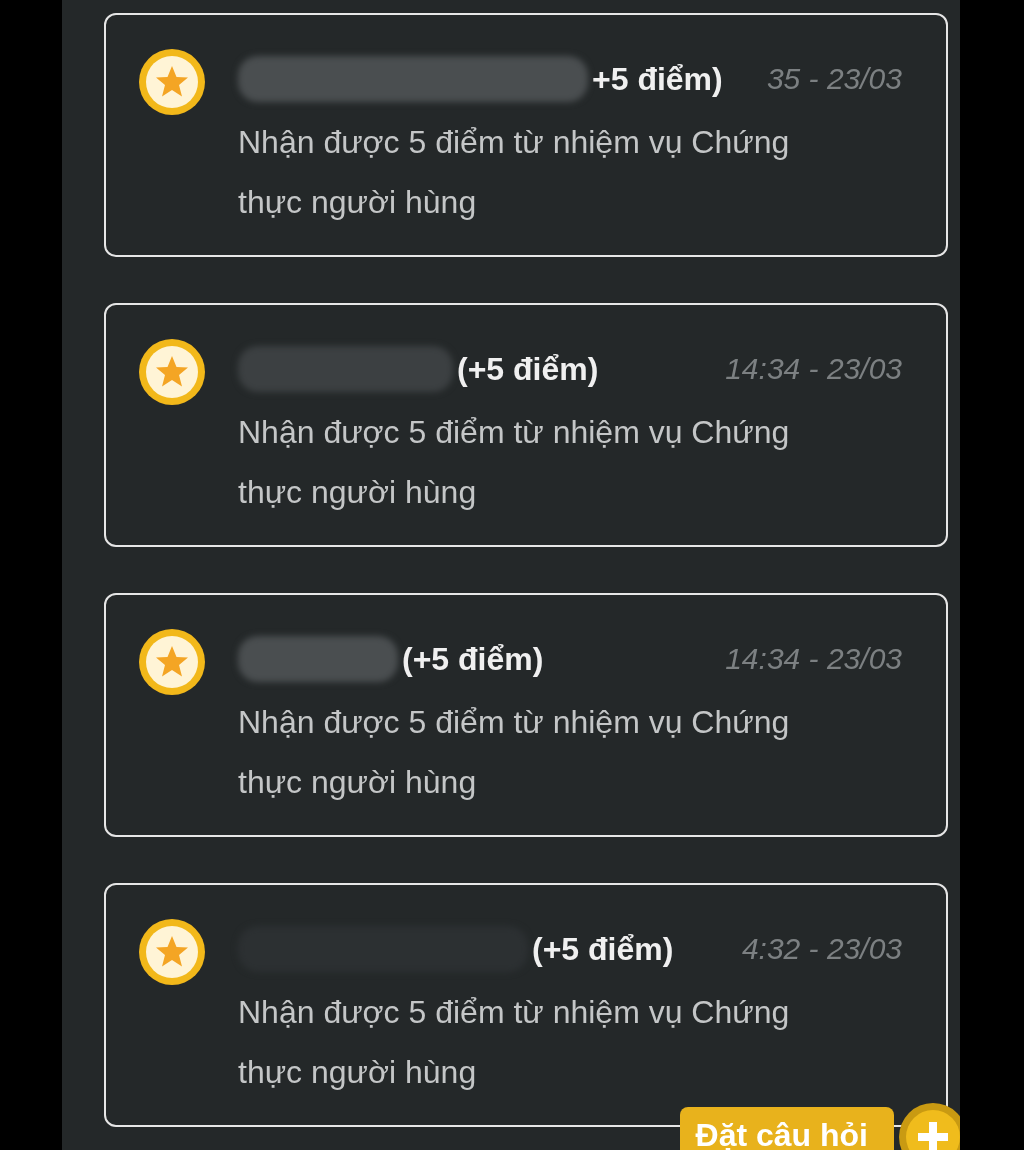  What do you see at coordinates (822, 949) in the screenshot?
I see `timestamp: 4:32 - 23/03` at bounding box center [822, 949].